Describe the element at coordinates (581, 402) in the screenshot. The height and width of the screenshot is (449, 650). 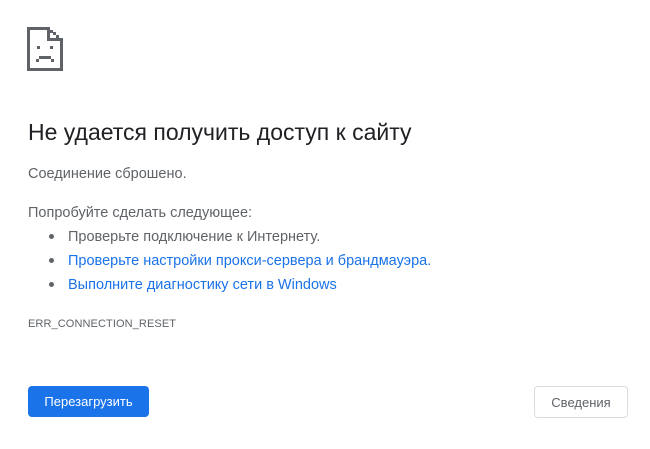
I see `details-button: Сведения` at that location.